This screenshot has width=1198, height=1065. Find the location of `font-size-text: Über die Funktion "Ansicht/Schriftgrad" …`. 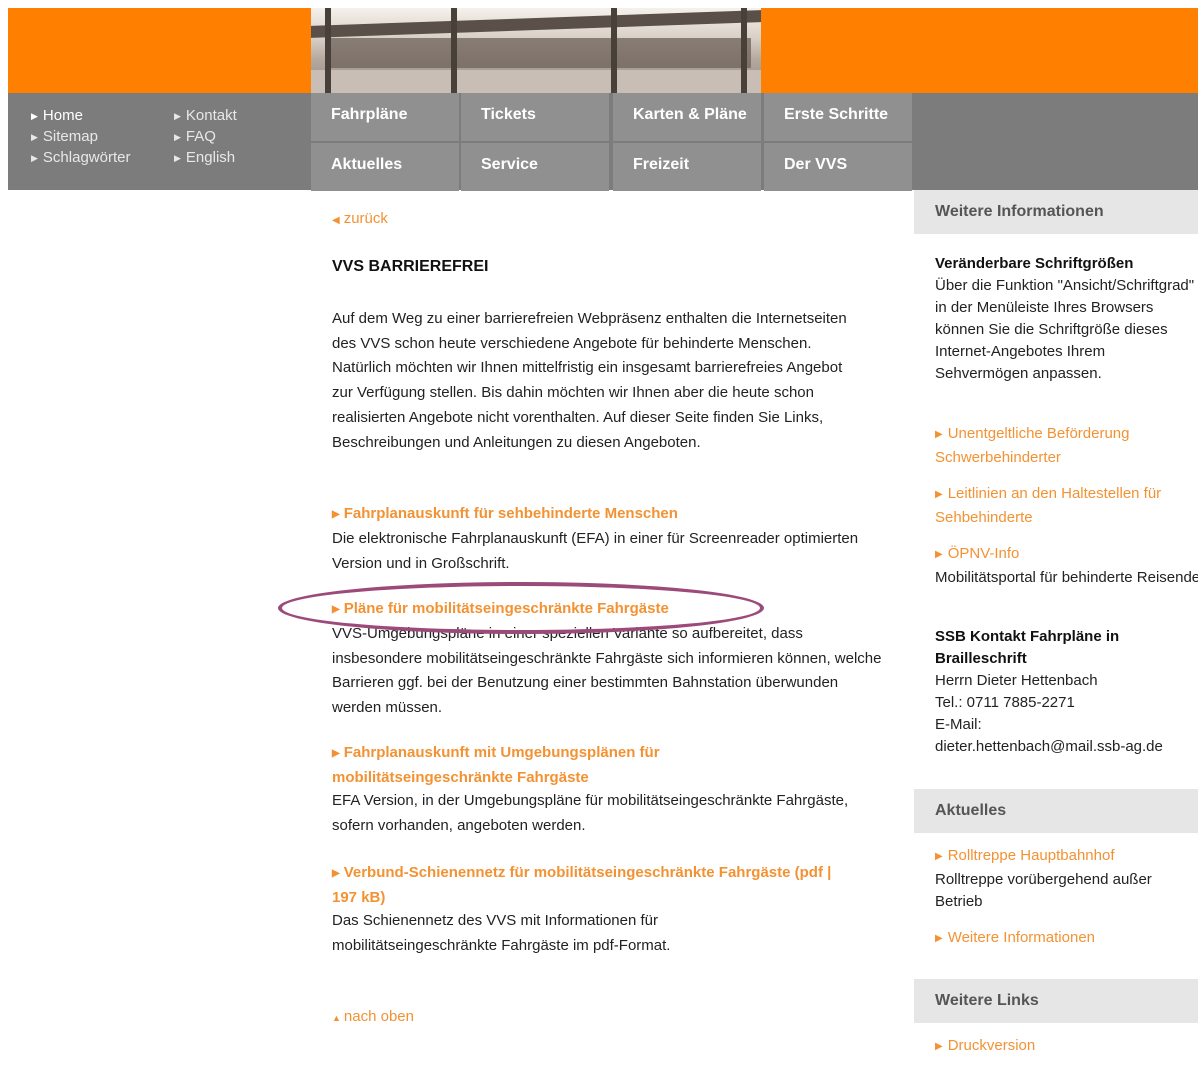

font-size-text: Über die Funktion "Ansicht/Schriftgrad" … is located at coordinates (1065, 329).